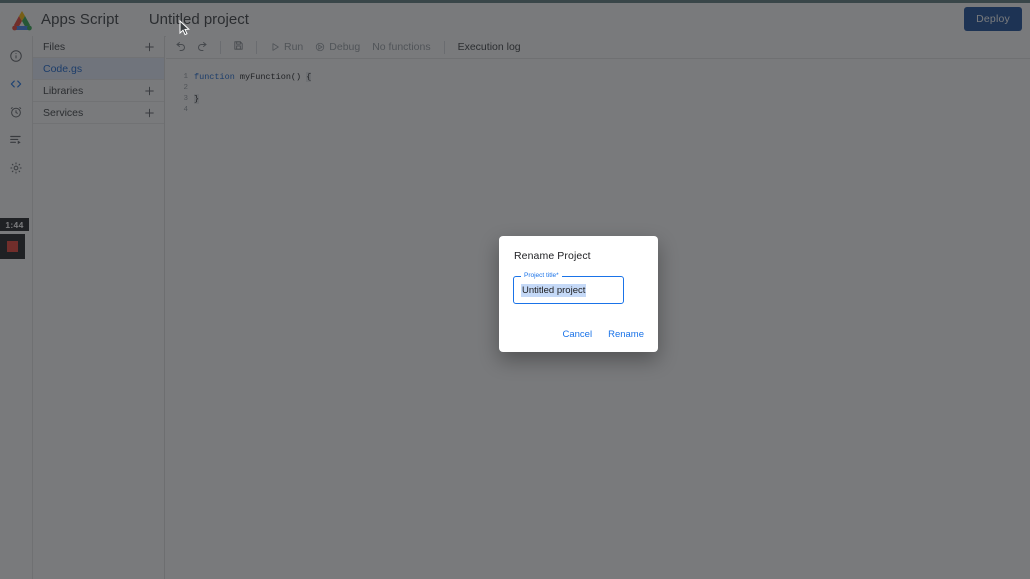 The image size is (1030, 579). What do you see at coordinates (554, 290) in the screenshot?
I see `project-title-input: Untitled project` at bounding box center [554, 290].